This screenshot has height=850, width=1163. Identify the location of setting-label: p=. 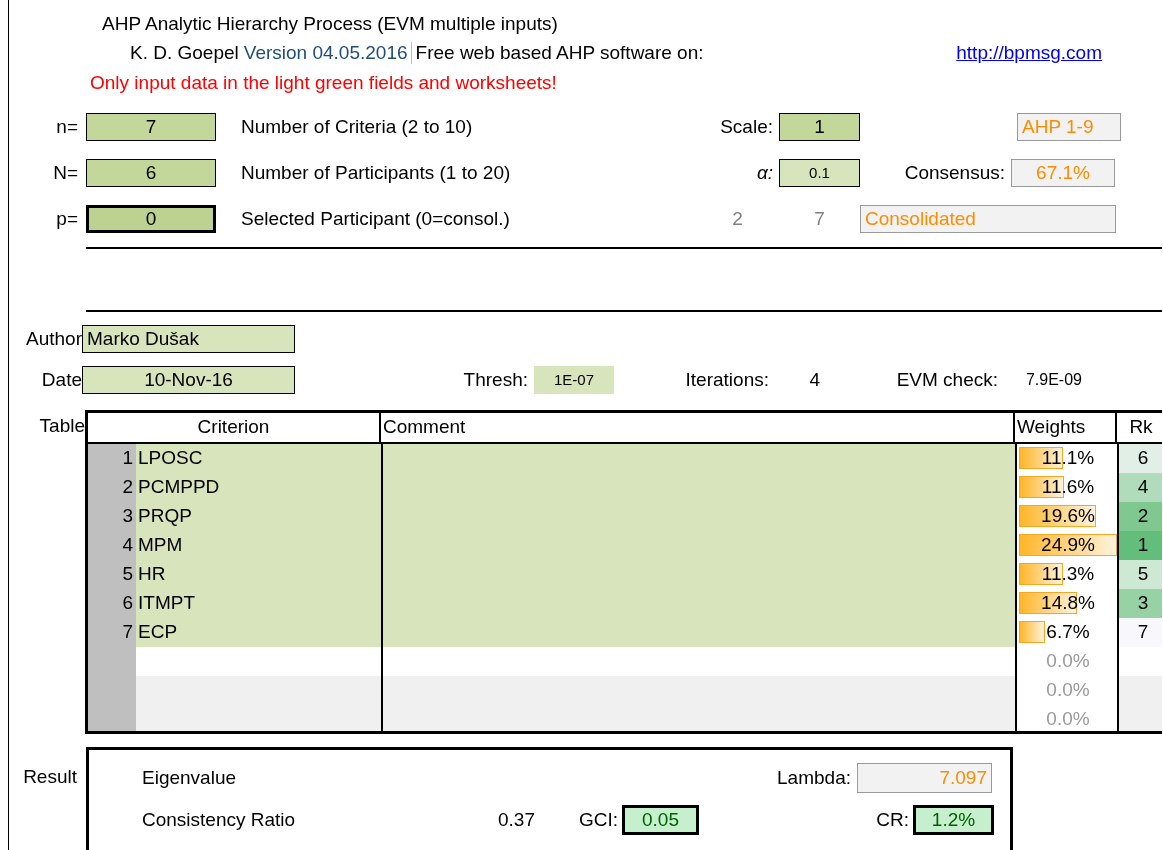
(66, 218).